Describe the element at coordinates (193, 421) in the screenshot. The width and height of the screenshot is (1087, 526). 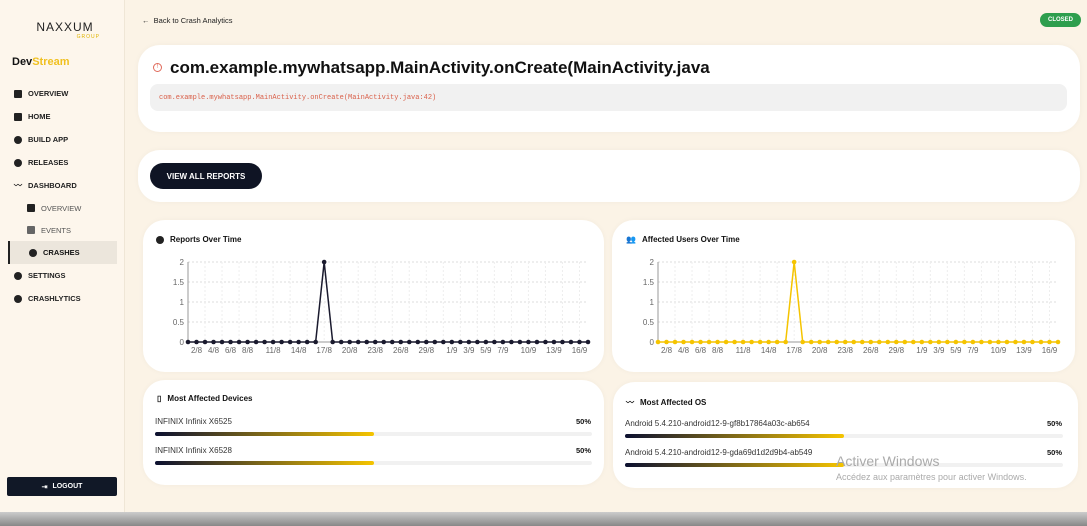
I see `device-name: INFINIX Infinix X6525` at that location.